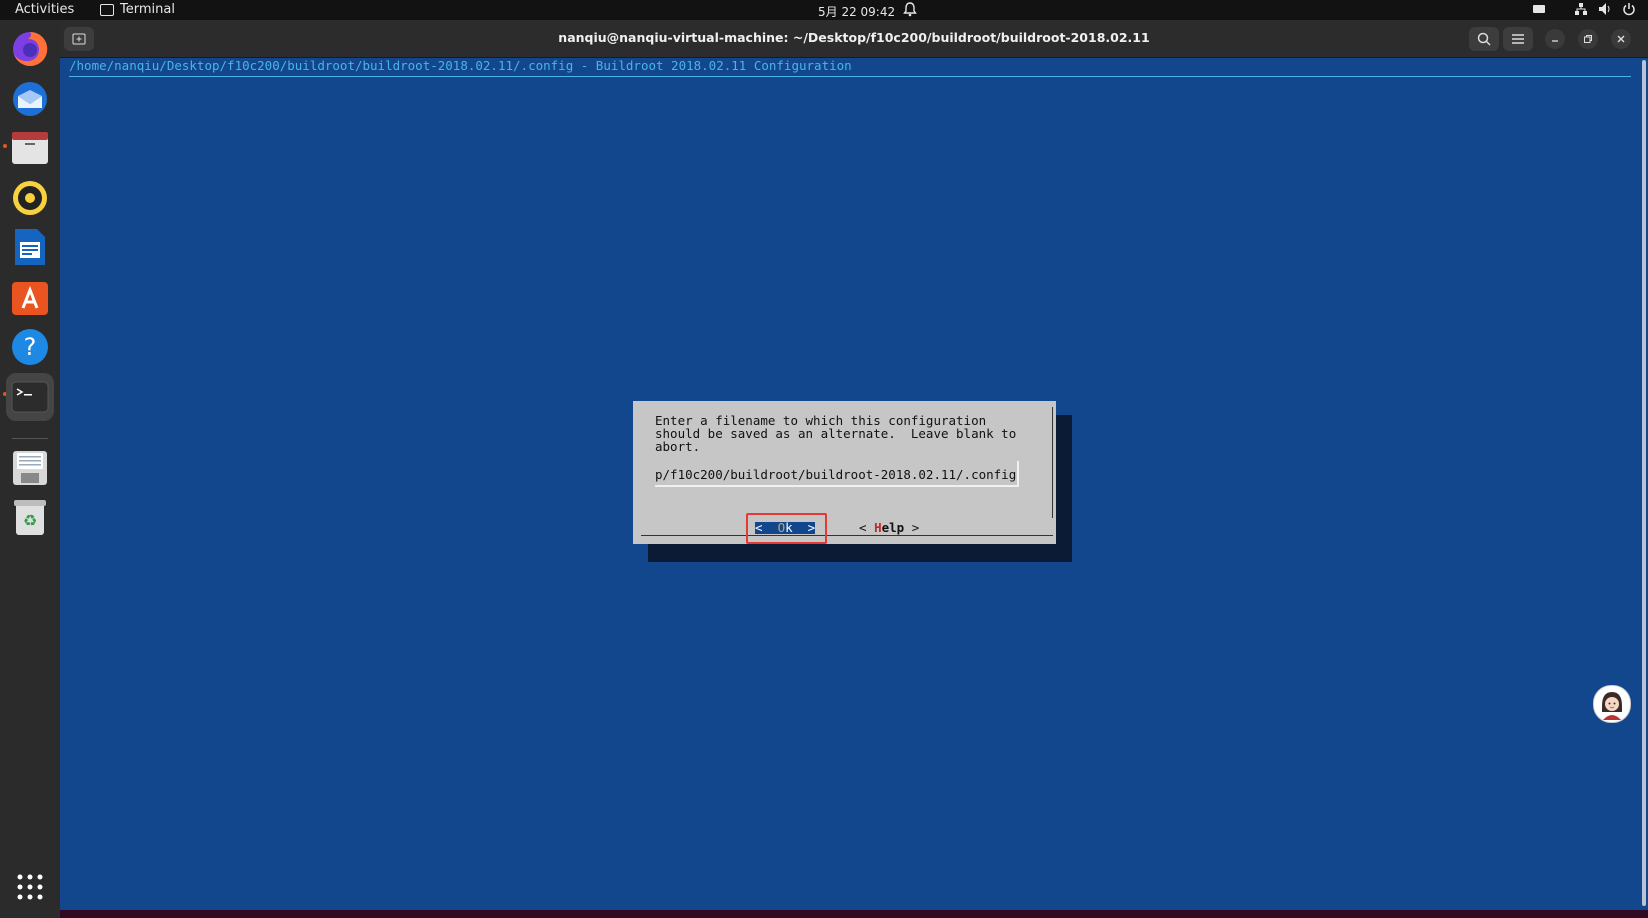 The image size is (1648, 918). What do you see at coordinates (44, 9) in the screenshot?
I see `activities-button: Activities` at bounding box center [44, 9].